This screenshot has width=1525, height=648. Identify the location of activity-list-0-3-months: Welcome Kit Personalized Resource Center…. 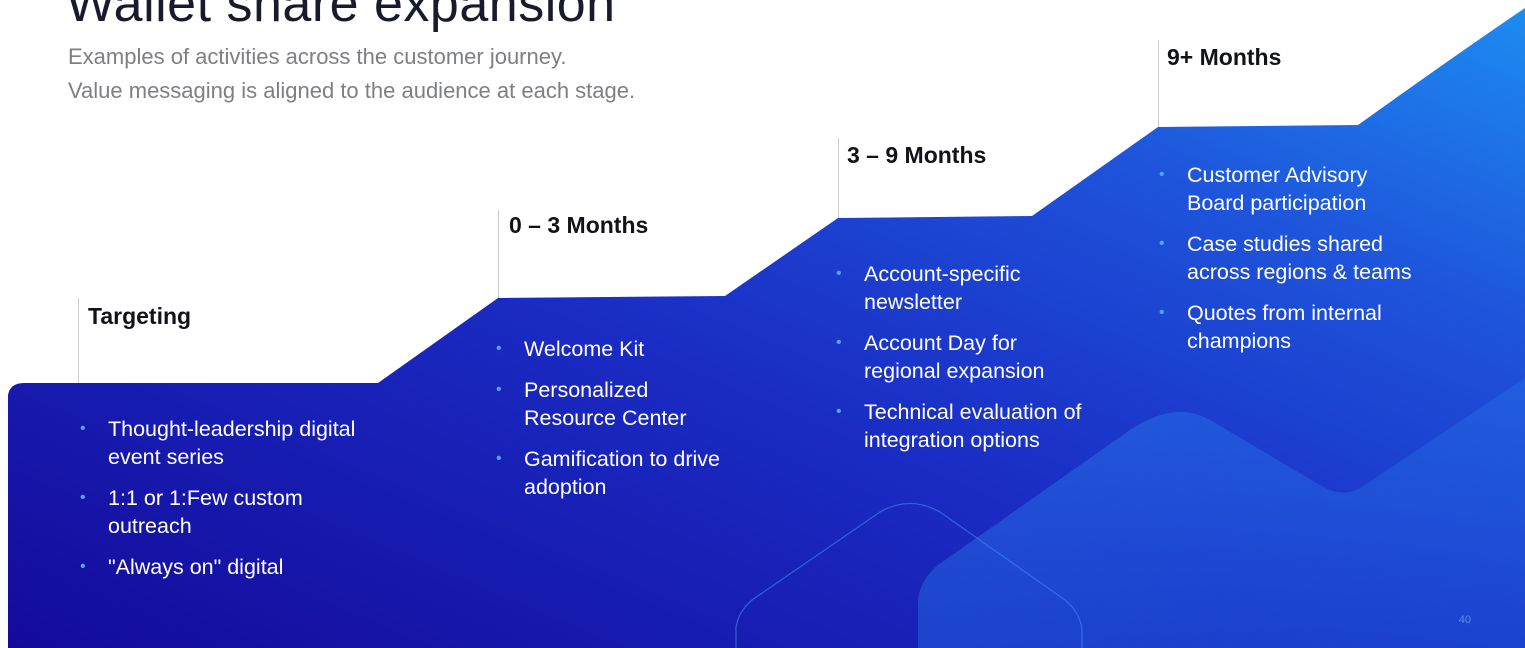
(646, 424).